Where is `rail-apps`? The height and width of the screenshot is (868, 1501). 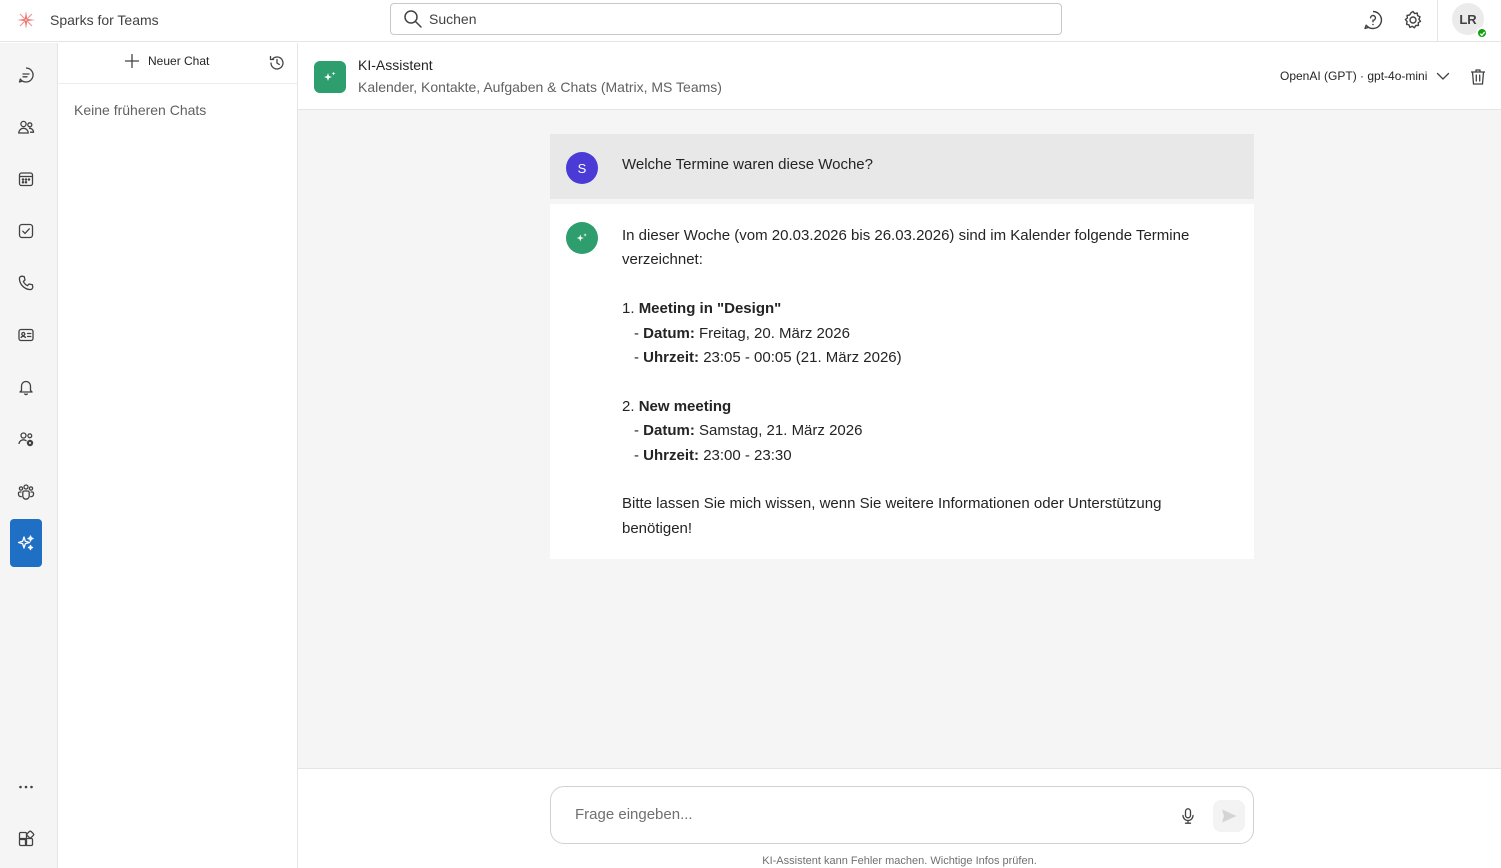
rail-apps is located at coordinates (26, 839).